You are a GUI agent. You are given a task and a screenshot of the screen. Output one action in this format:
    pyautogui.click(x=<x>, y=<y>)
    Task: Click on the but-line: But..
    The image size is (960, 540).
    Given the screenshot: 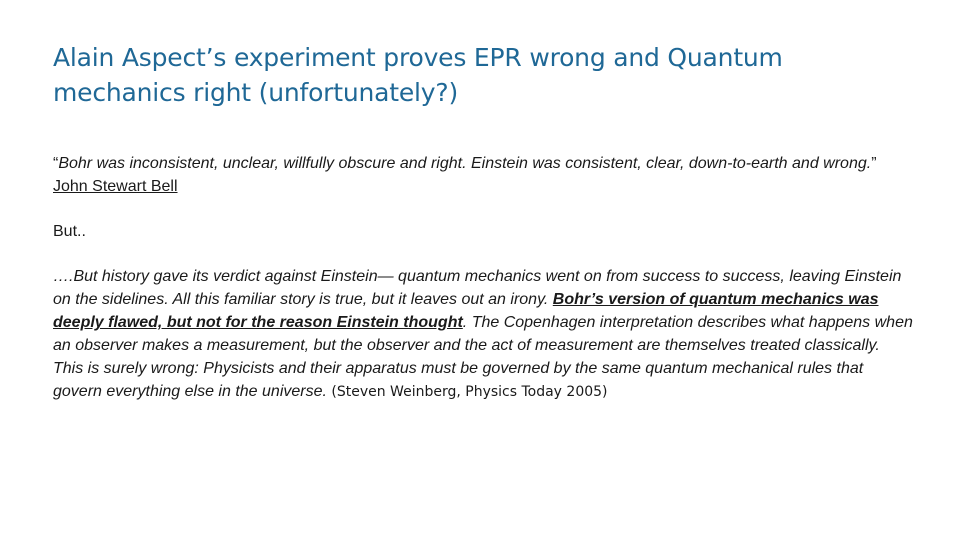 What is the action you would take?
    pyautogui.click(x=69, y=231)
    